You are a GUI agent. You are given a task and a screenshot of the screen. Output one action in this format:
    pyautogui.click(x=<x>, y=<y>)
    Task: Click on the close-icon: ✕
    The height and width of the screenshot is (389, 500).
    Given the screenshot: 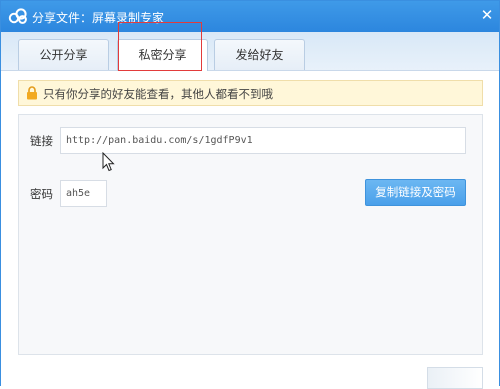 What is the action you would take?
    pyautogui.click(x=487, y=15)
    